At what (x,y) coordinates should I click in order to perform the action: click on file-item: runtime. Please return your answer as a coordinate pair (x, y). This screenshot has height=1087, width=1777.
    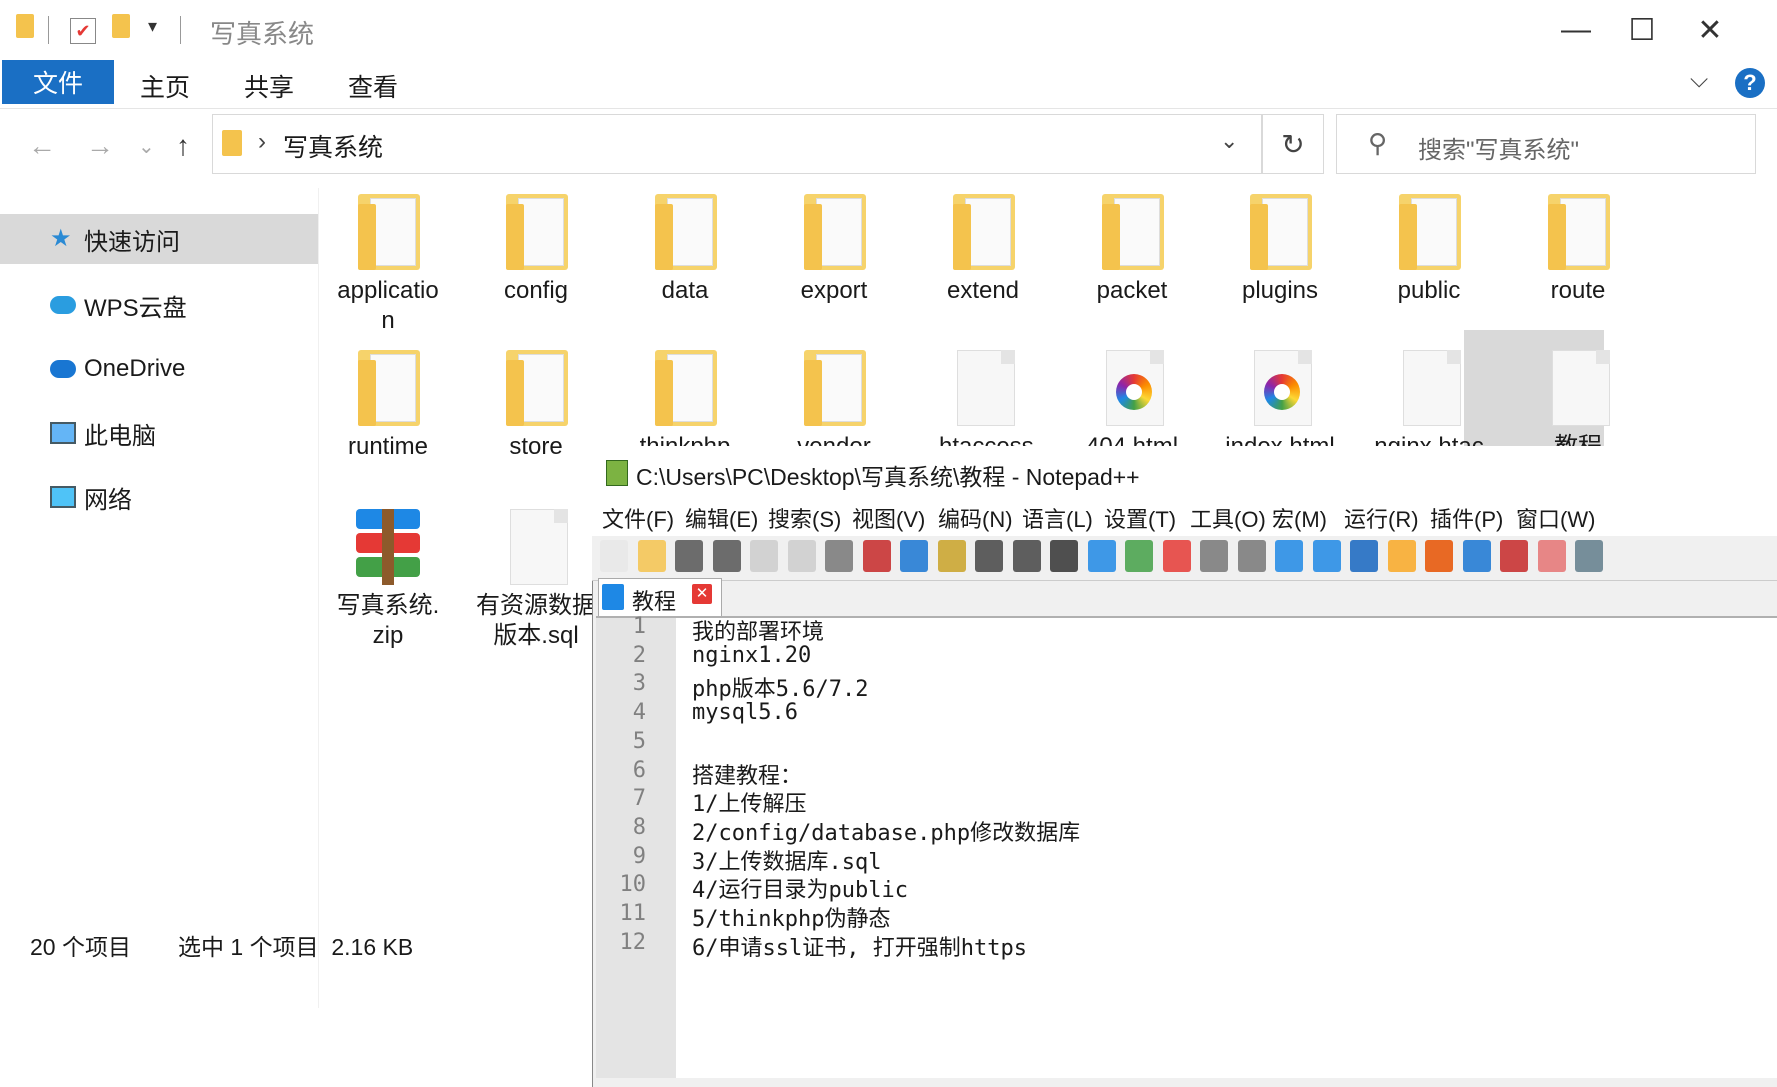
    Looking at the image, I should click on (388, 404).